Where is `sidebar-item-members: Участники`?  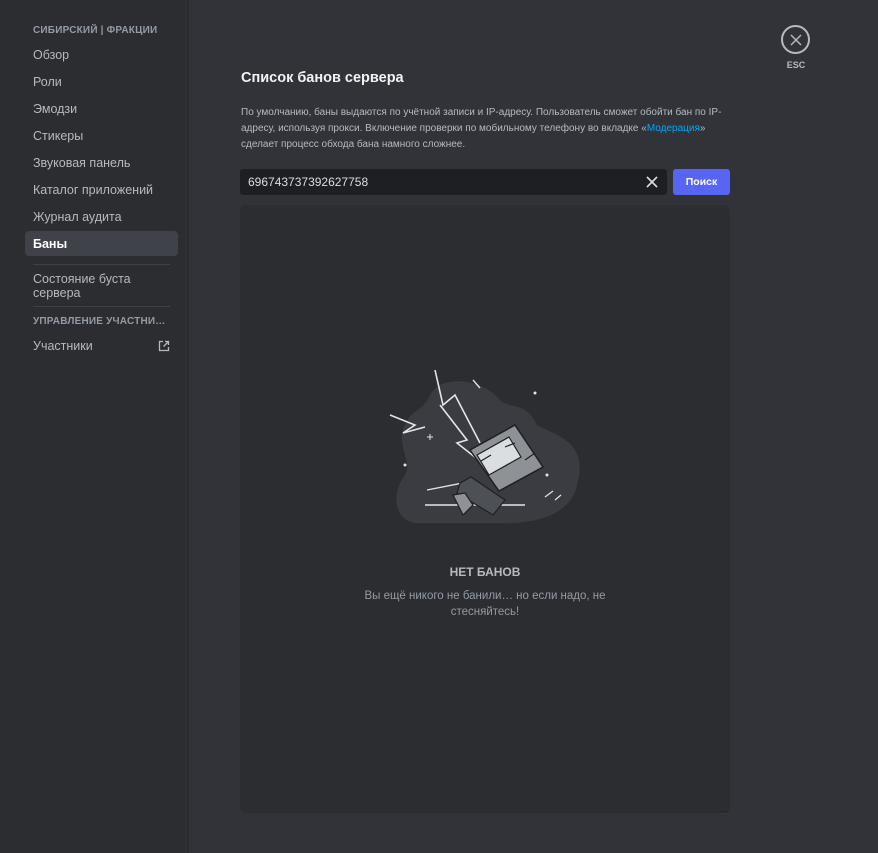
sidebar-item-members: Участники is located at coordinates (101, 345).